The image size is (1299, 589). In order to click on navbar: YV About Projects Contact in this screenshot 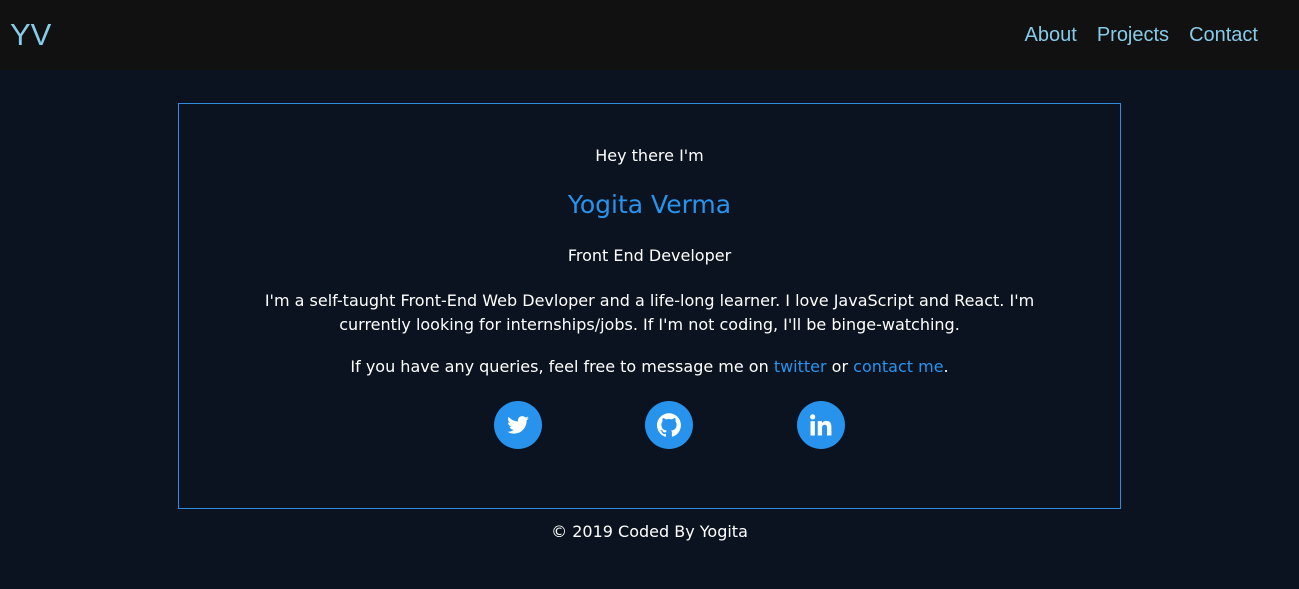, I will do `click(649, 35)`.